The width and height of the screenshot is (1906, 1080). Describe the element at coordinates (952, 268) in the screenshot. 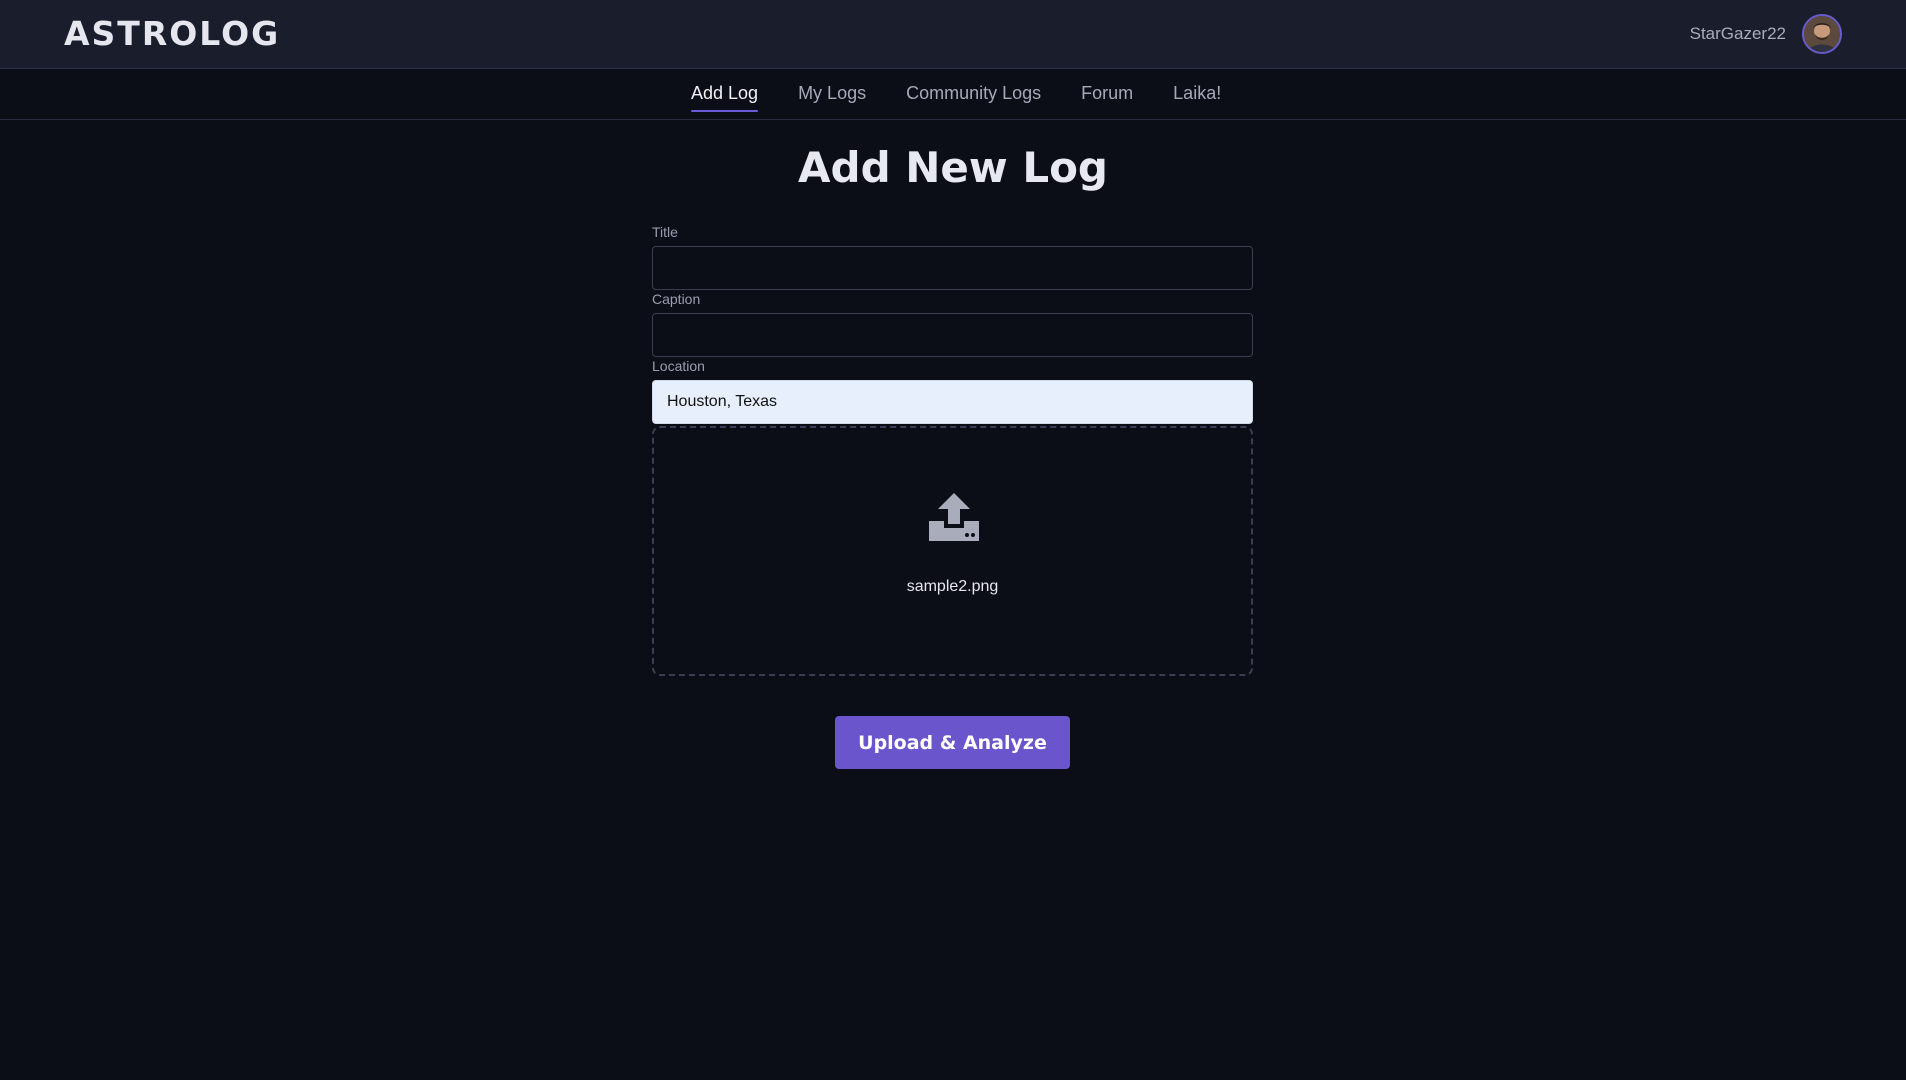

I see `title-input` at that location.